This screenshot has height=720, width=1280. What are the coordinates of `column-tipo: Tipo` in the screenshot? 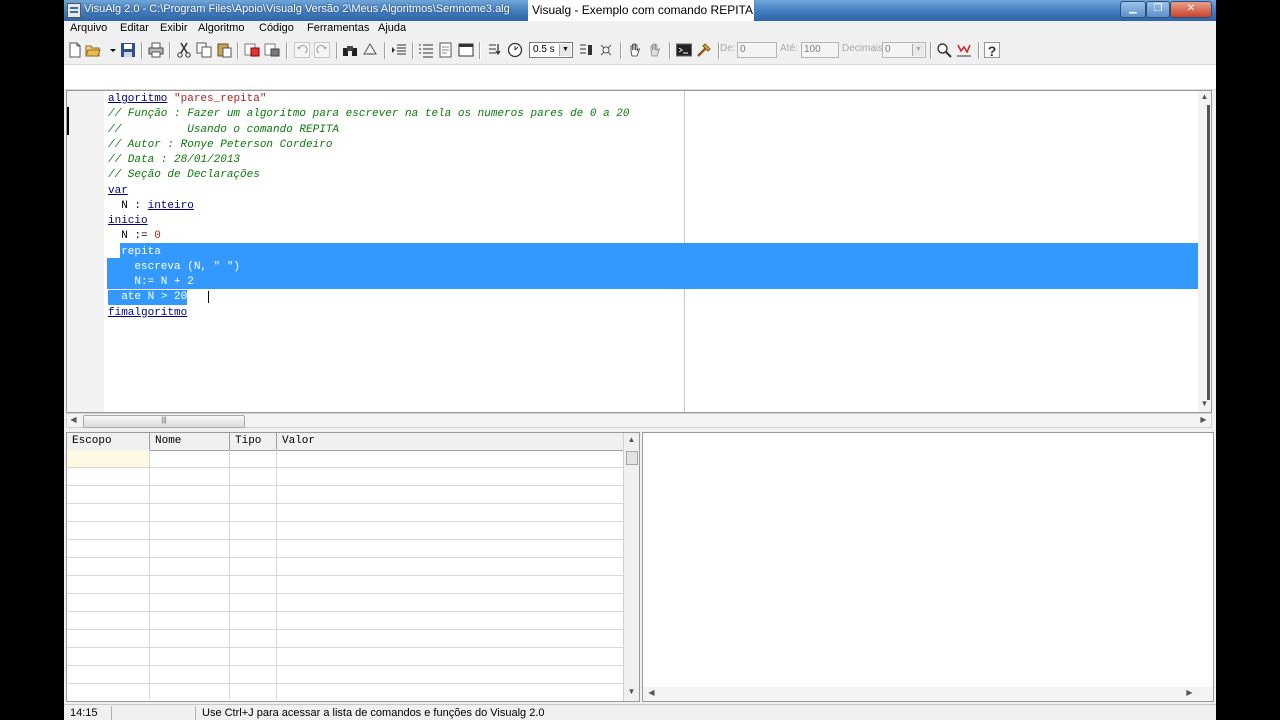 It's located at (253, 441).